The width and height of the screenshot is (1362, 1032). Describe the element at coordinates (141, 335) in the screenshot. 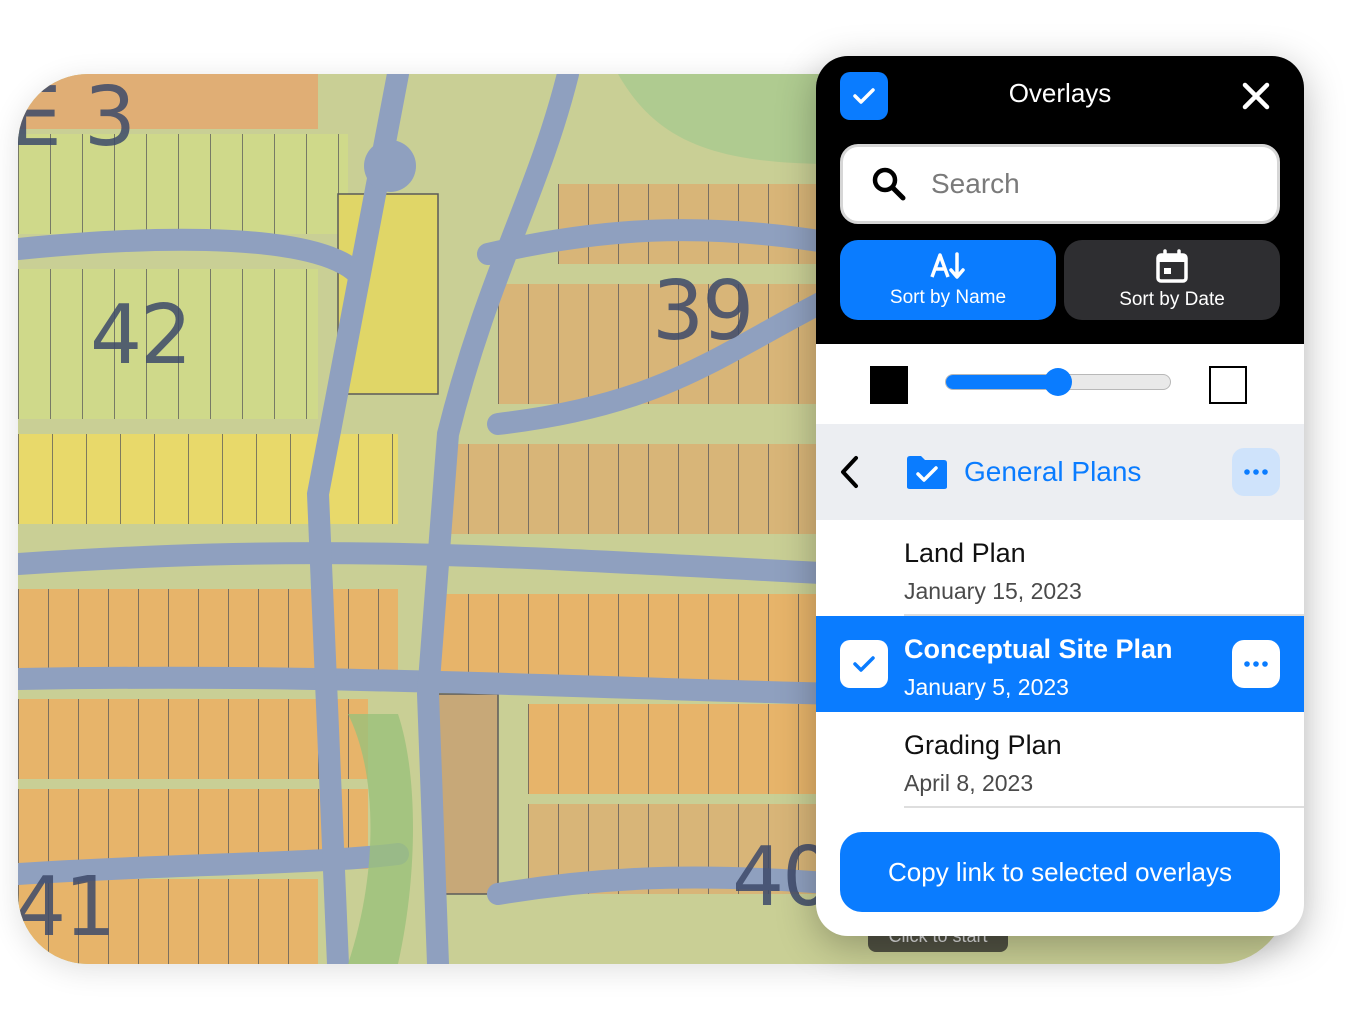

I see `map-label-42: 42` at that location.